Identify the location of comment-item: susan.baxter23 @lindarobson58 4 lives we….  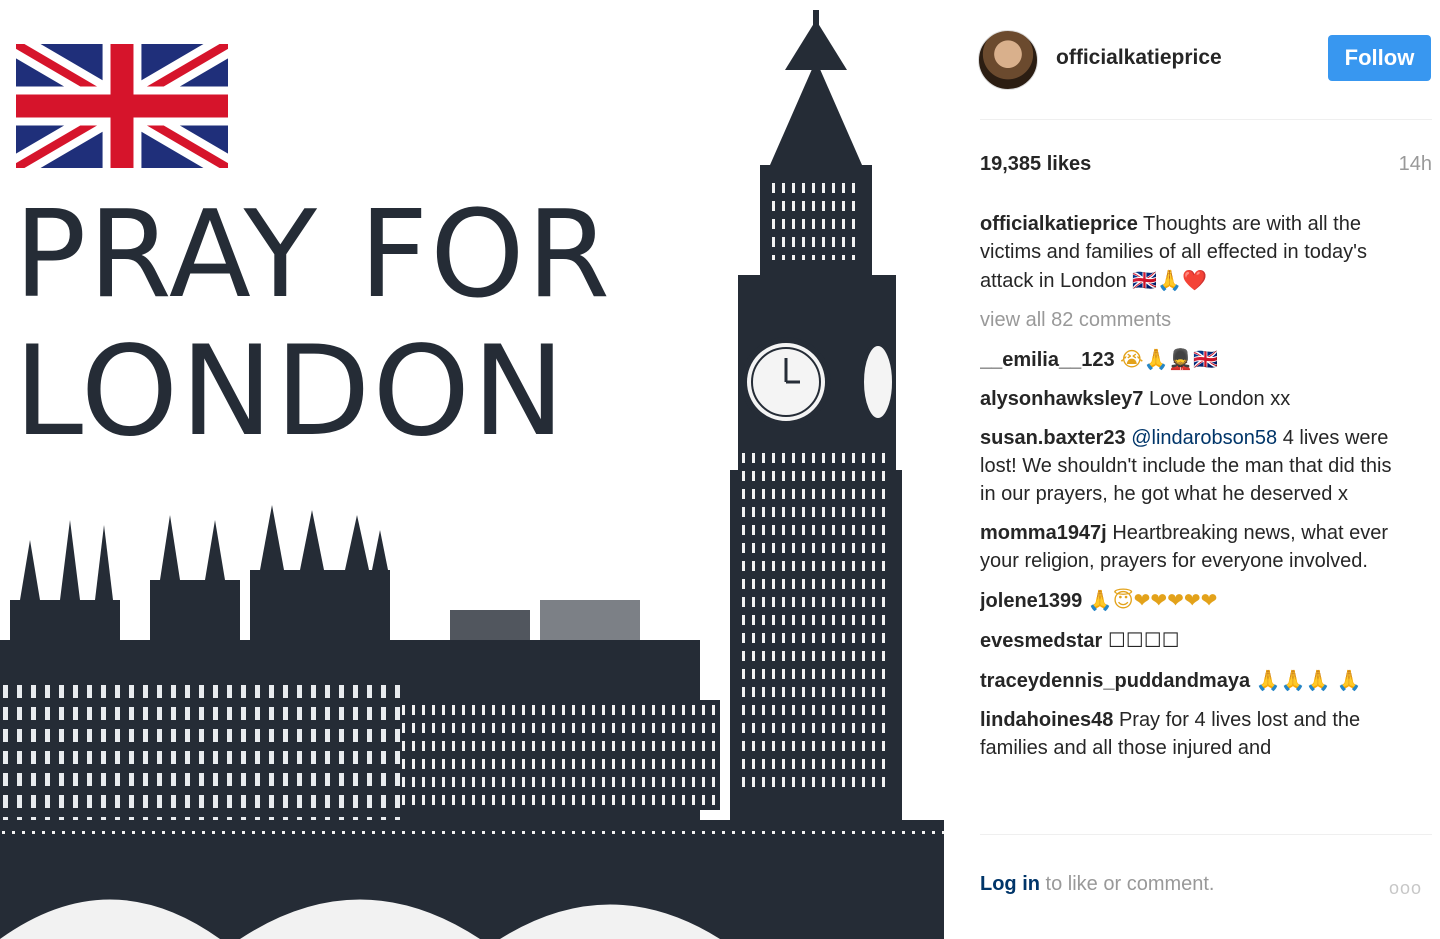
(1190, 466).